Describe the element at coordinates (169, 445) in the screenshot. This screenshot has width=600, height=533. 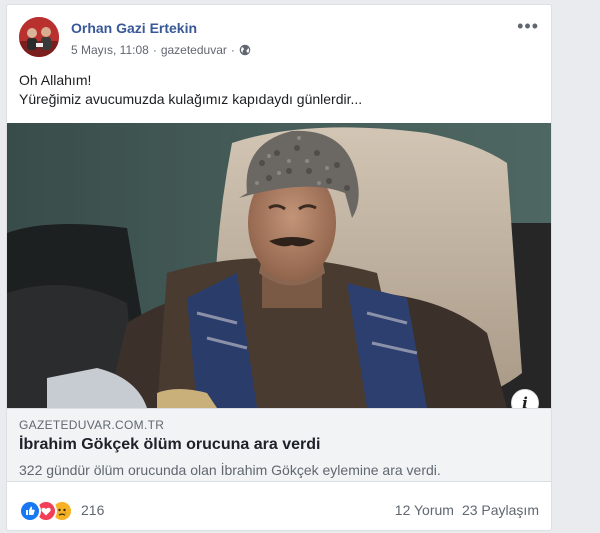
I see `link-title: İbrahim Gökçek ölüm orucuna ara verdi` at that location.